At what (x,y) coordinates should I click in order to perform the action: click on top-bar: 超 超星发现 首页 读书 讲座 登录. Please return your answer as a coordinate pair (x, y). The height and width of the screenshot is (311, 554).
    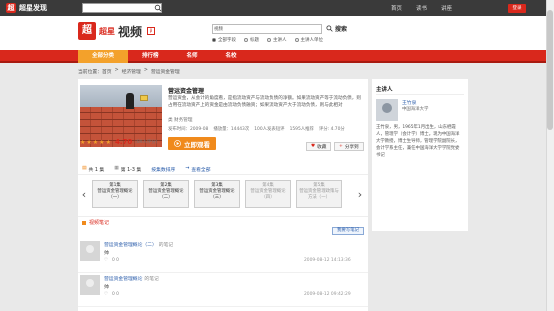
    Looking at the image, I should click on (273, 8).